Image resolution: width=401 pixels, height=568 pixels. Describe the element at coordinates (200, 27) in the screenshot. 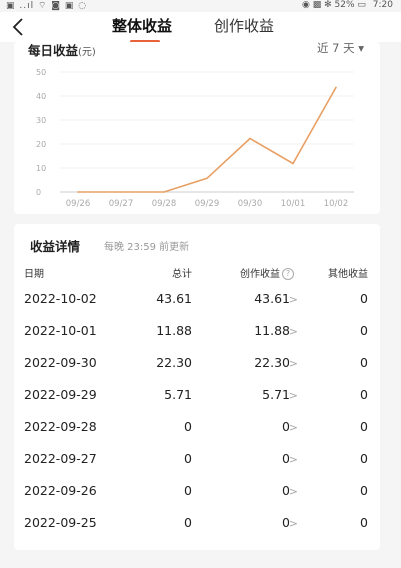

I see `top-nav: 整体收益 创作收益` at that location.